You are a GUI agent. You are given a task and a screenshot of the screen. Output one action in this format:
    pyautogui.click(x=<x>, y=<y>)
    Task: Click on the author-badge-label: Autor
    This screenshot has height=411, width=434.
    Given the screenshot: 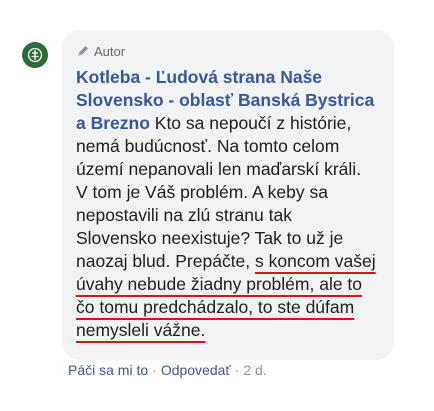 What is the action you would take?
    pyautogui.click(x=110, y=51)
    